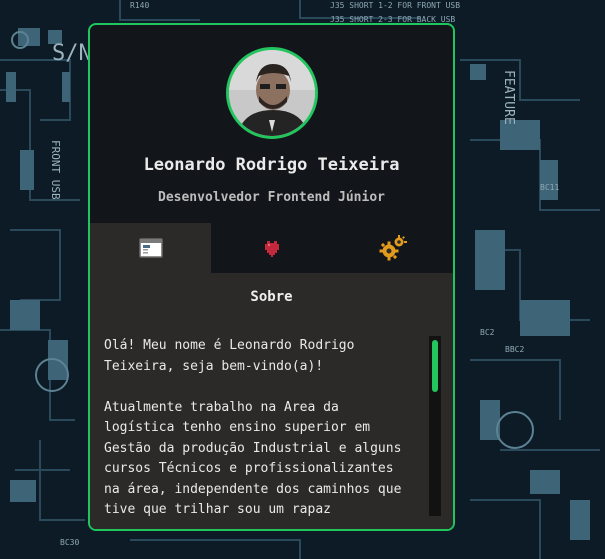 The image size is (605, 559). What do you see at coordinates (271, 297) in the screenshot?
I see `panel-title: Sobre` at bounding box center [271, 297].